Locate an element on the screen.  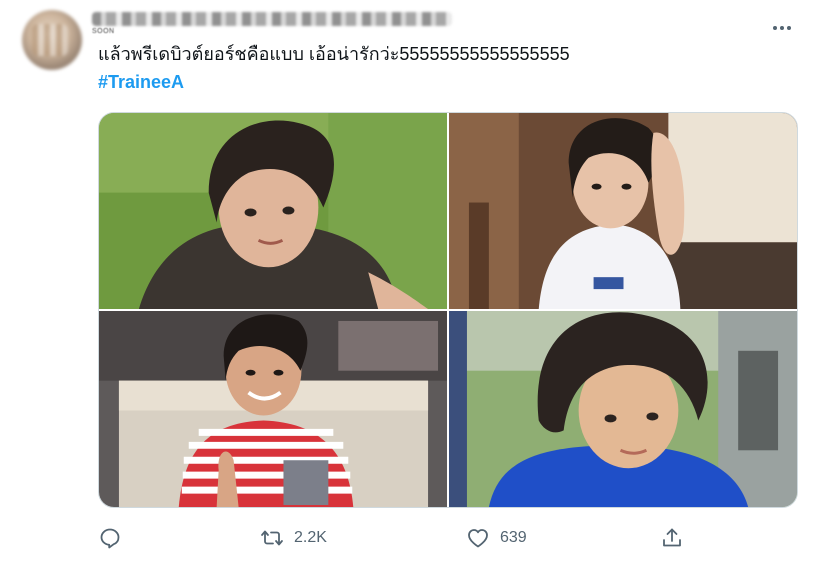
retweet-button: 2.2K is located at coordinates (293, 538).